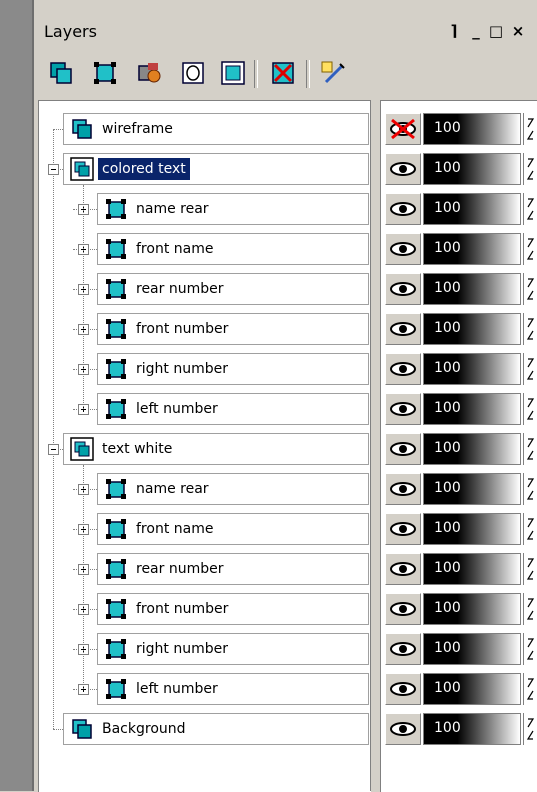 The width and height of the screenshot is (537, 792). Describe the element at coordinates (216, 449) in the screenshot. I see `layer-item: text white` at that location.